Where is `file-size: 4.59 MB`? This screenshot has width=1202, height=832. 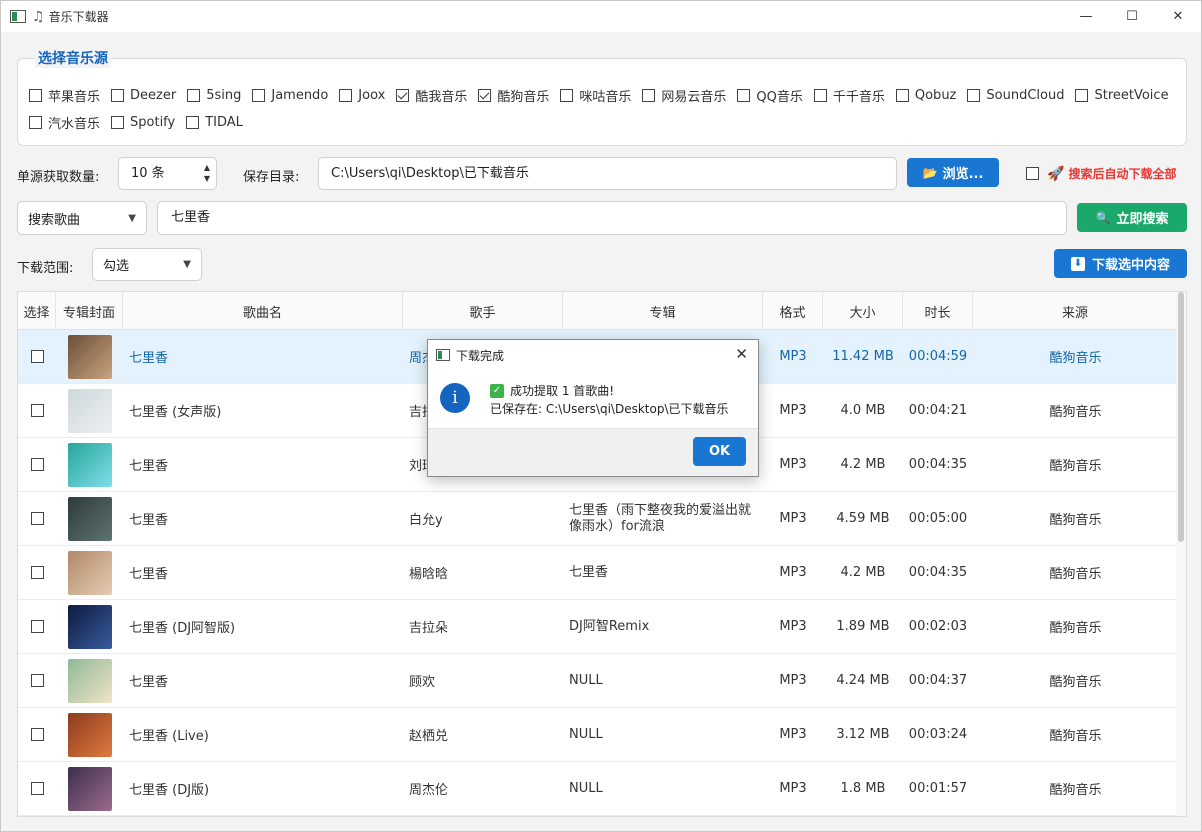 file-size: 4.59 MB is located at coordinates (863, 518).